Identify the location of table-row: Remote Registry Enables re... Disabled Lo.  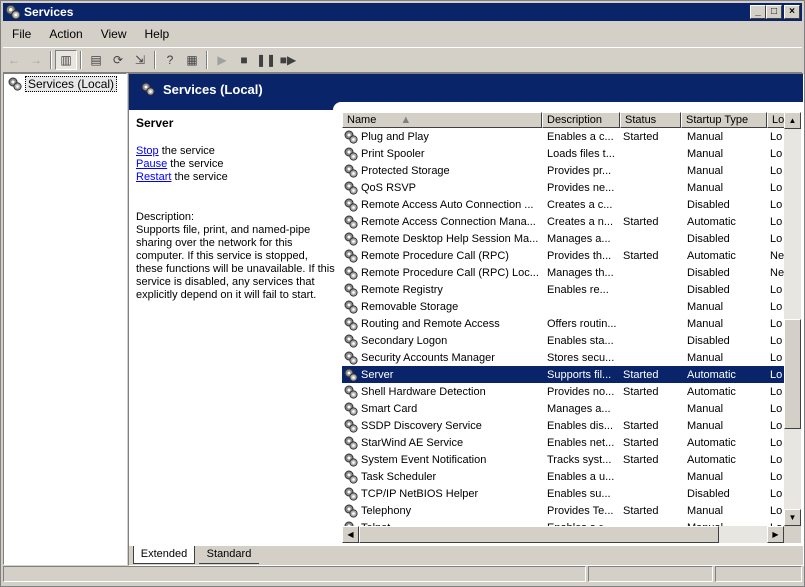
(571, 289).